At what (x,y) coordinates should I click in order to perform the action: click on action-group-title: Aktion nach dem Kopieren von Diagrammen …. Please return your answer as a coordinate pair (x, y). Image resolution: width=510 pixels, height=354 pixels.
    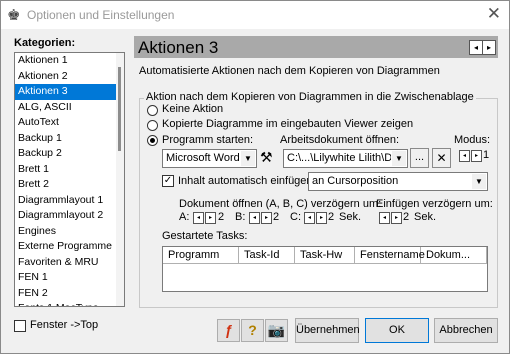
    Looking at the image, I should click on (310, 97).